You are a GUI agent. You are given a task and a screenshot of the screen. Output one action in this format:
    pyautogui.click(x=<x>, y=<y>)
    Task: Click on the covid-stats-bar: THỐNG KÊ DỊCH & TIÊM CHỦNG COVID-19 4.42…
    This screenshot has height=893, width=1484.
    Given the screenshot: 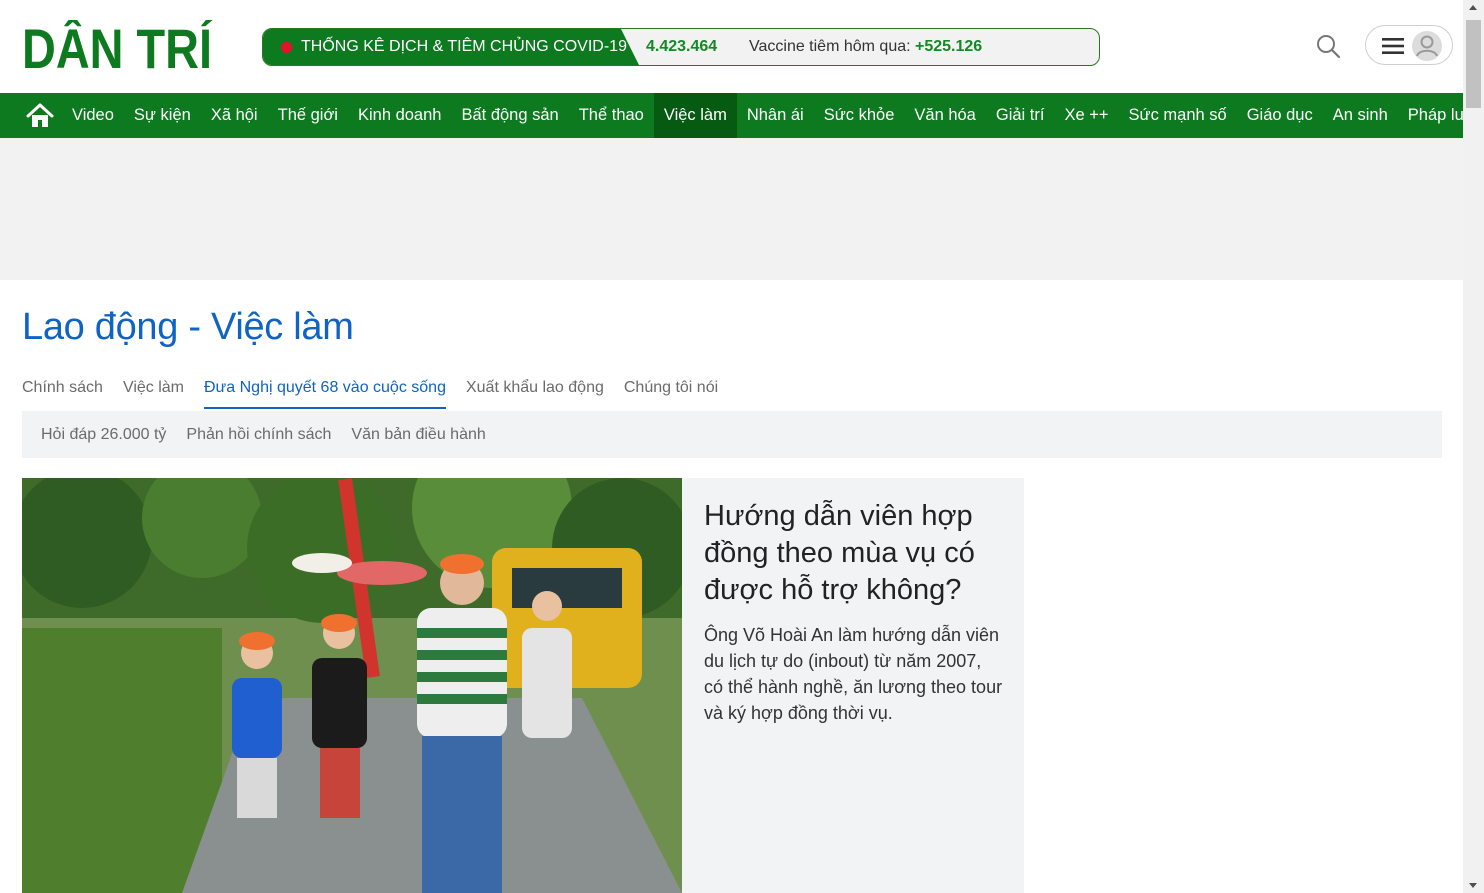 What is the action you would take?
    pyautogui.click(x=681, y=47)
    